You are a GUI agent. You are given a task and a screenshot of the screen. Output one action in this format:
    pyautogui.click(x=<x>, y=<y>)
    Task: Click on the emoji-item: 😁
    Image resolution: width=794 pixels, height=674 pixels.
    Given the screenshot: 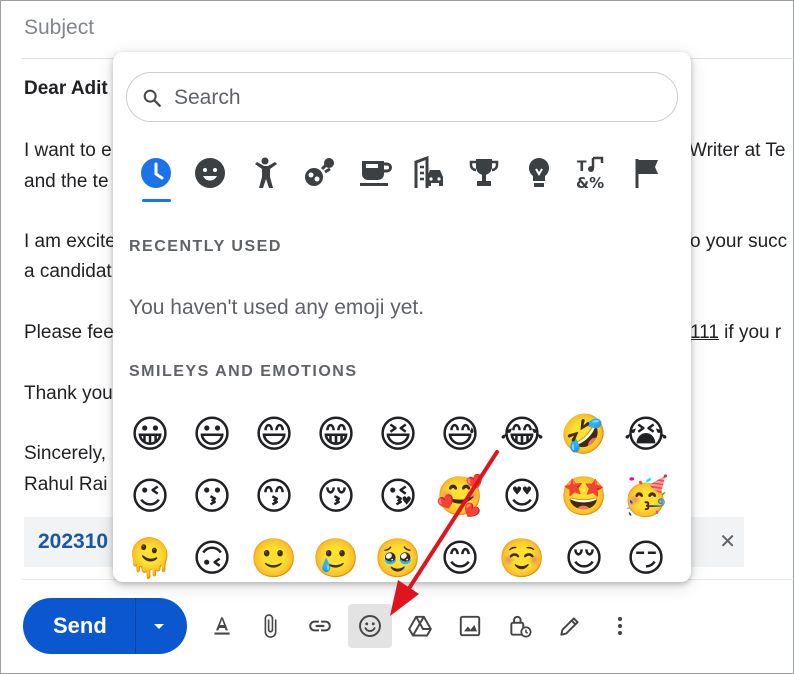 What is the action you would take?
    pyautogui.click(x=336, y=434)
    